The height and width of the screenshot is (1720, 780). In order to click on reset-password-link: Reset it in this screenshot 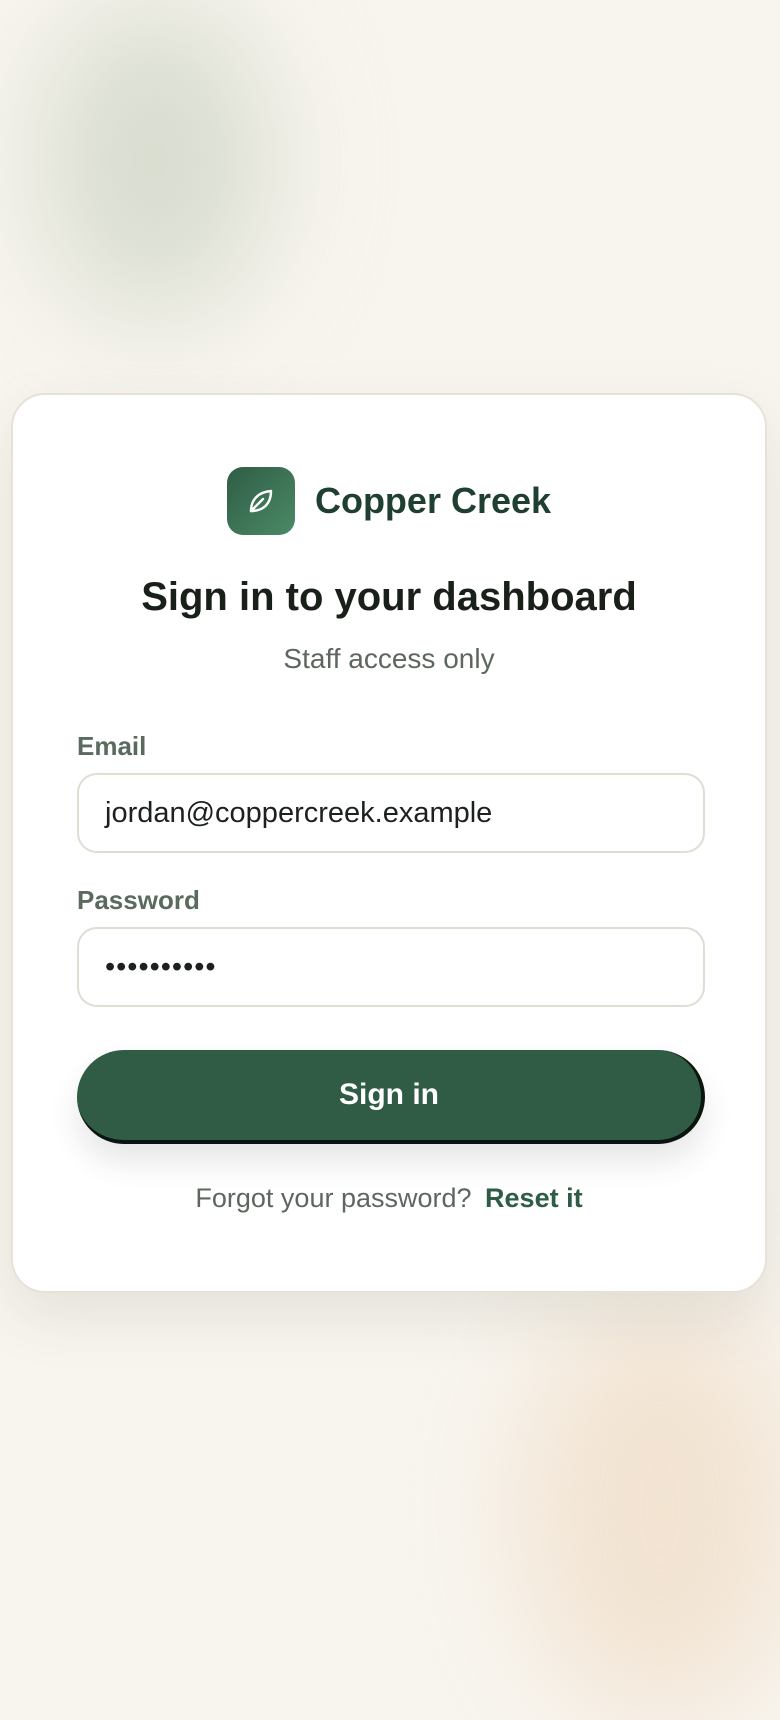, I will do `click(534, 1198)`.